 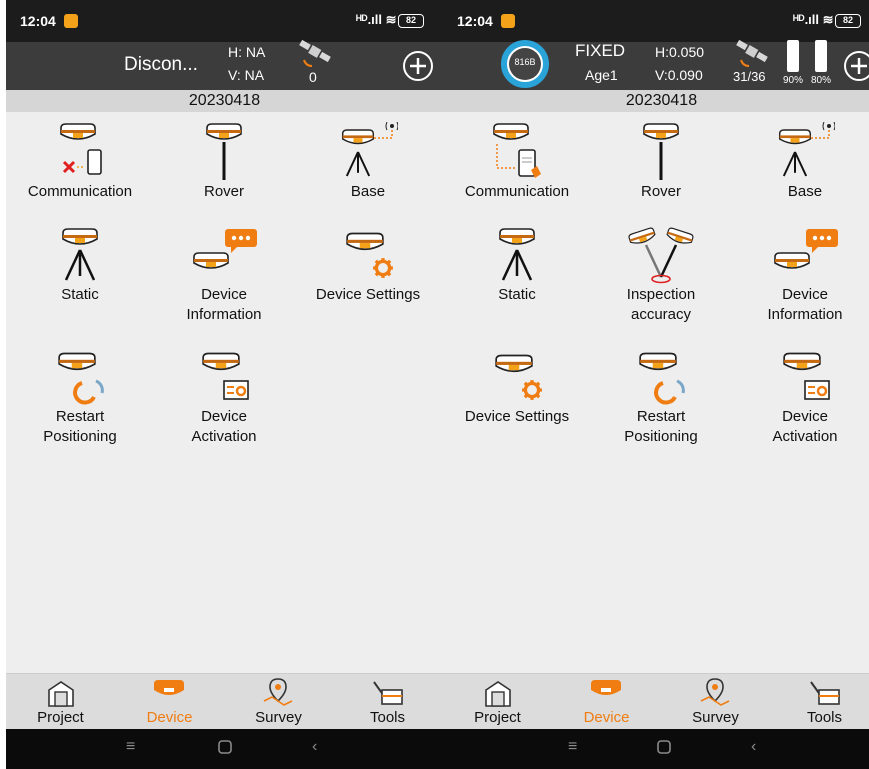 What do you see at coordinates (793, 80) in the screenshot?
I see `battery1-percent: 90%` at bounding box center [793, 80].